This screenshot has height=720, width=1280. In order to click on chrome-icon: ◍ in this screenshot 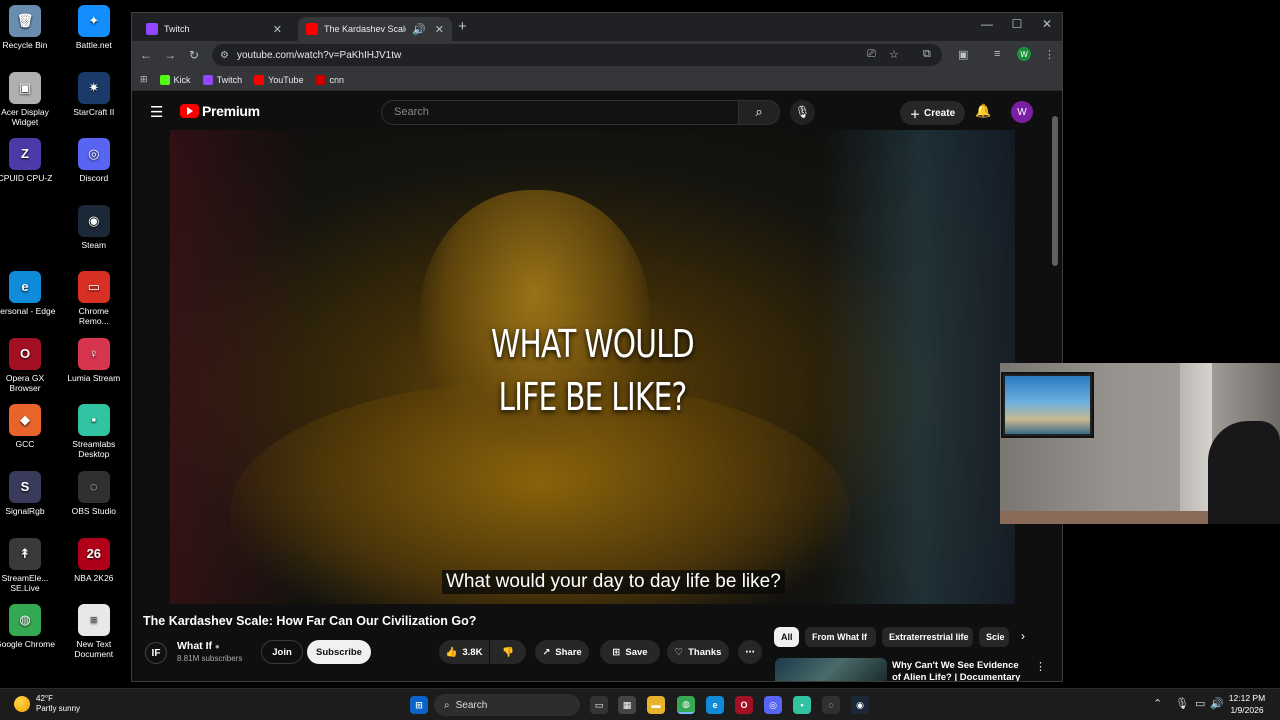, I will do `click(686, 705)`.